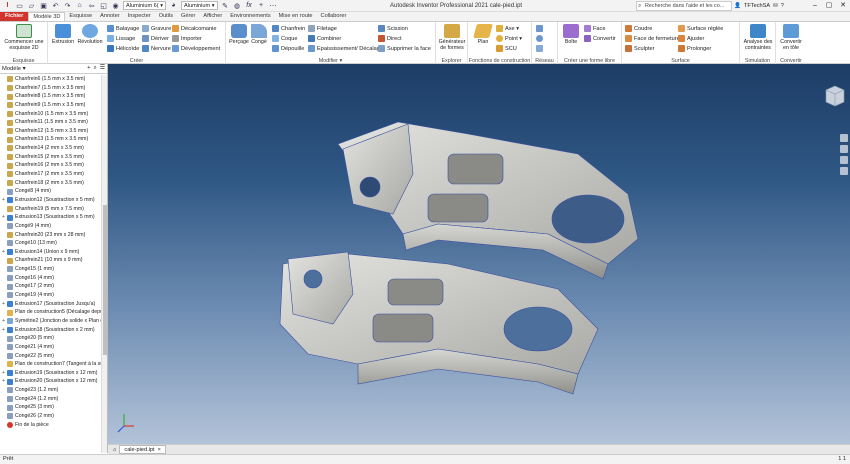 The height and width of the screenshot is (464, 850). Describe the element at coordinates (829, 6) in the screenshot. I see `maximize-icon: ▢` at that location.